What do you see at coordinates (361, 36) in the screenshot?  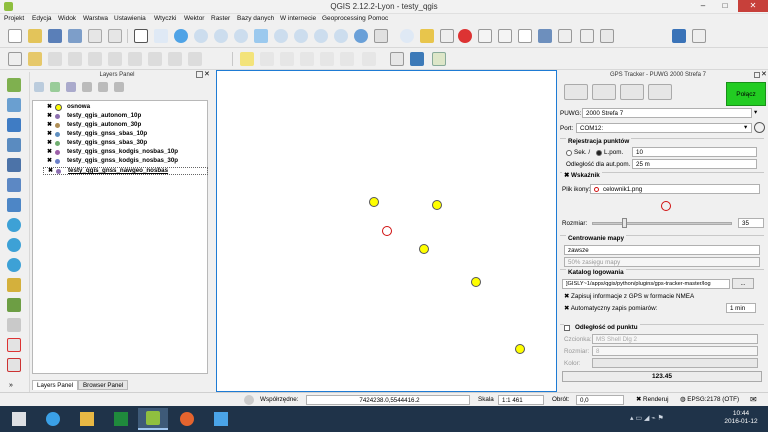 I see `refresh-icon` at bounding box center [361, 36].